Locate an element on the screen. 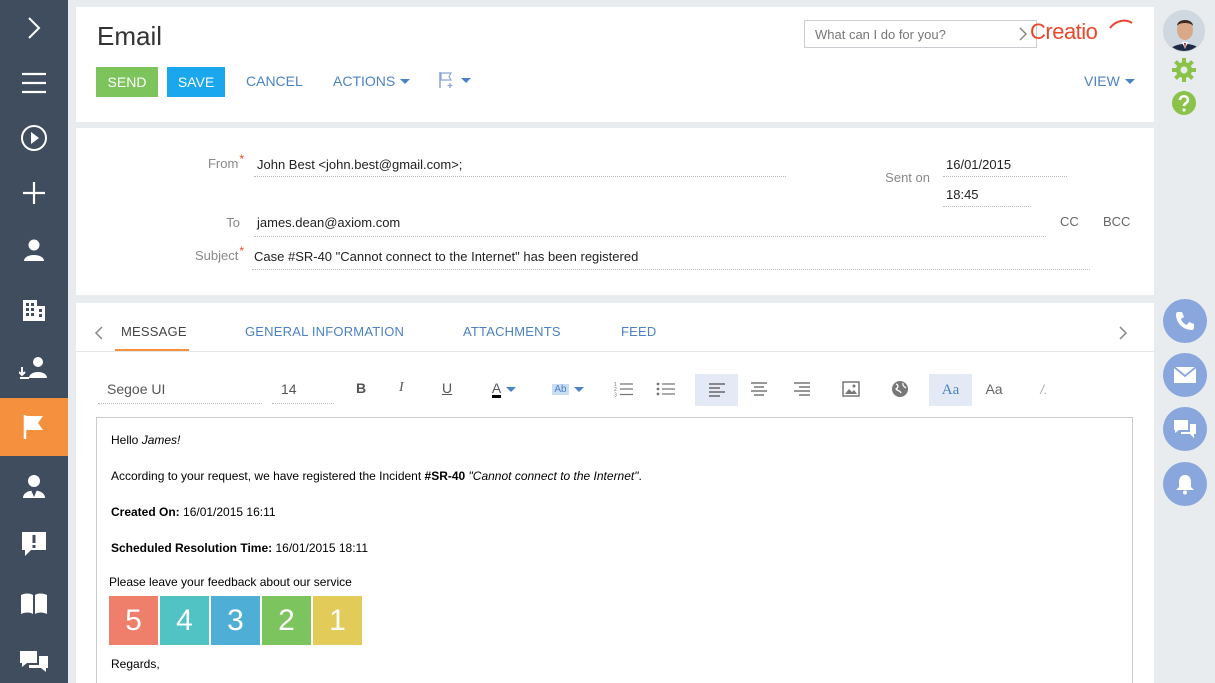 The image size is (1215, 683). rating-scale: 5 4 3 2 1 is located at coordinates (235, 620).